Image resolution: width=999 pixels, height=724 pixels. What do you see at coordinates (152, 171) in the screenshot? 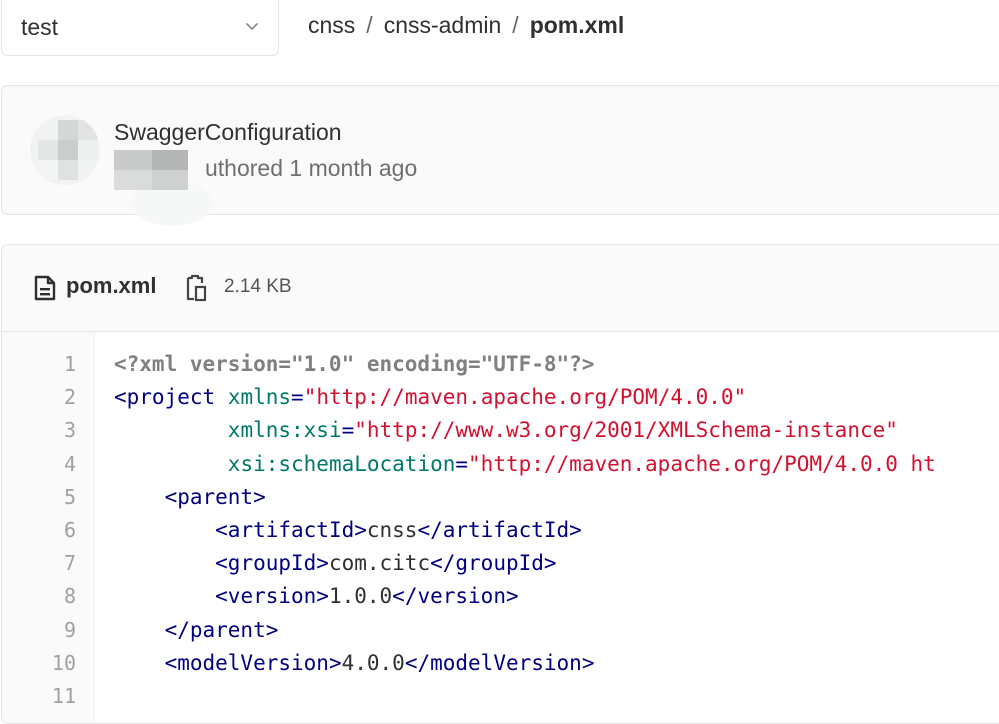
I see `author-name-redacted` at bounding box center [152, 171].